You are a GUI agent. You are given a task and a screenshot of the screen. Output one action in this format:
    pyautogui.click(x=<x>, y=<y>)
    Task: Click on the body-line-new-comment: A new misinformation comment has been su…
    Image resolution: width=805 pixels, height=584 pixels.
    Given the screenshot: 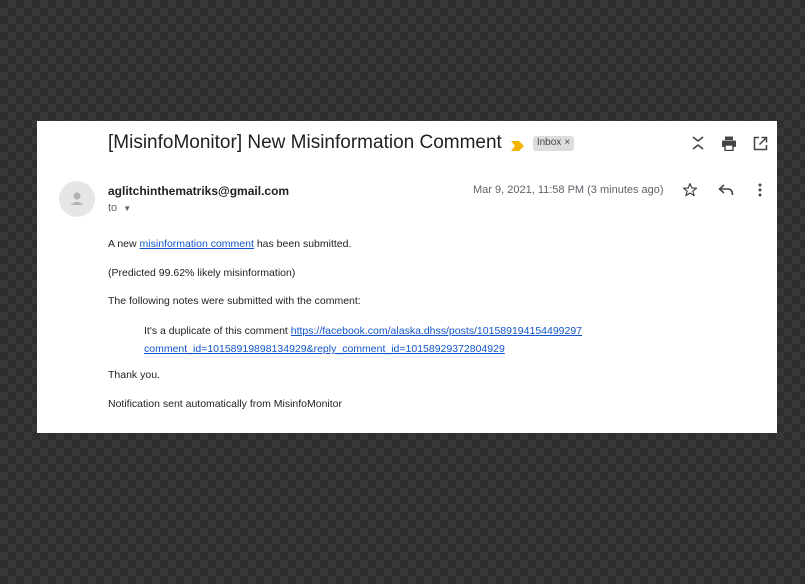 What is the action you would take?
    pyautogui.click(x=229, y=244)
    